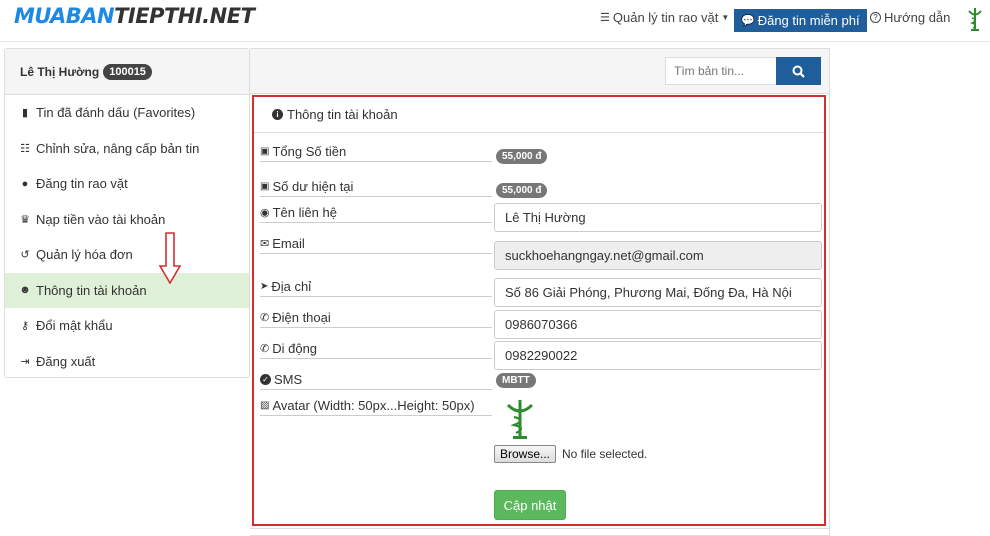 The height and width of the screenshot is (536, 990). What do you see at coordinates (265, 405) in the screenshot?
I see `picture-icon: ▨` at bounding box center [265, 405].